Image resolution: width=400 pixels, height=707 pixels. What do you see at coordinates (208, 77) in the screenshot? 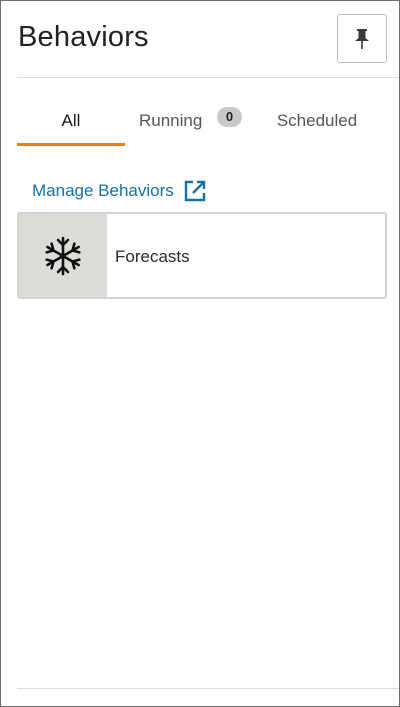
I see `header-divider` at bounding box center [208, 77].